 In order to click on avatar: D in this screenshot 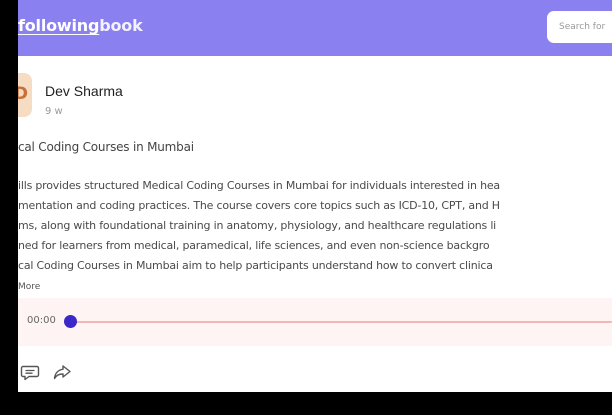, I will do `click(25, 95)`.